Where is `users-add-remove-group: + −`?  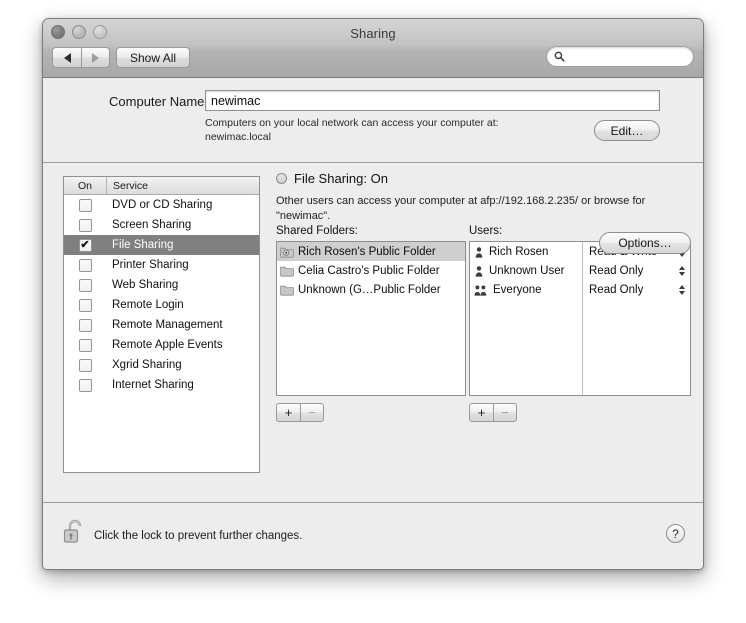
users-add-remove-group: + − is located at coordinates (580, 412).